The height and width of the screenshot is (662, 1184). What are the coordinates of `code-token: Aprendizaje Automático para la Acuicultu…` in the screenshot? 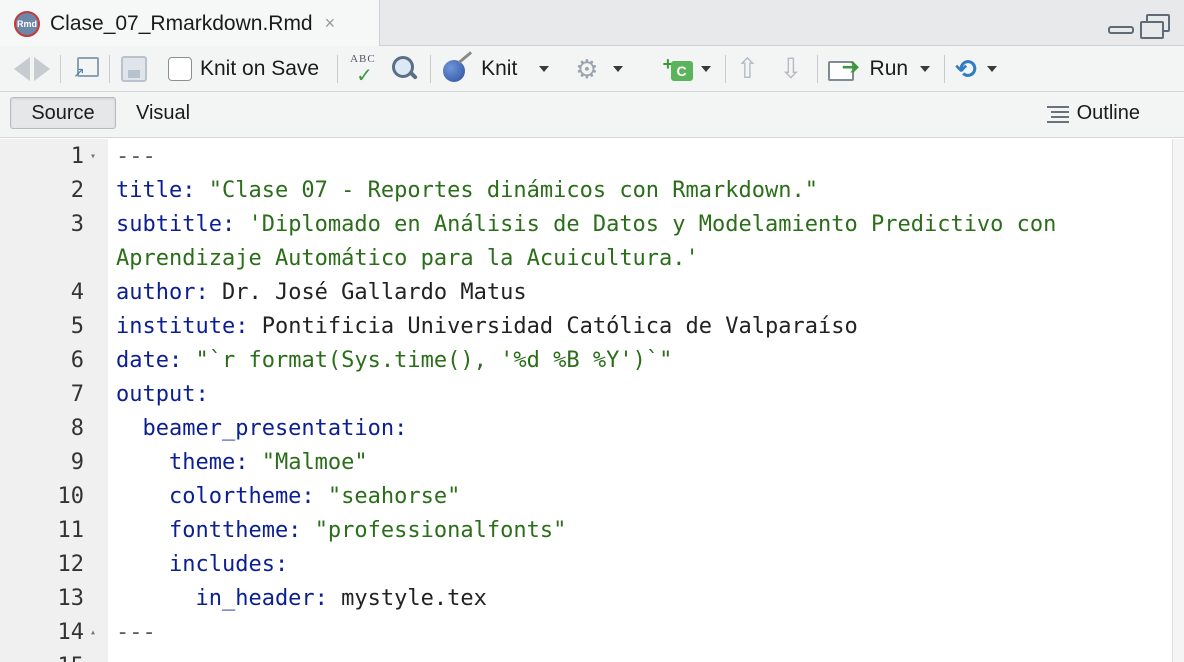 It's located at (407, 258).